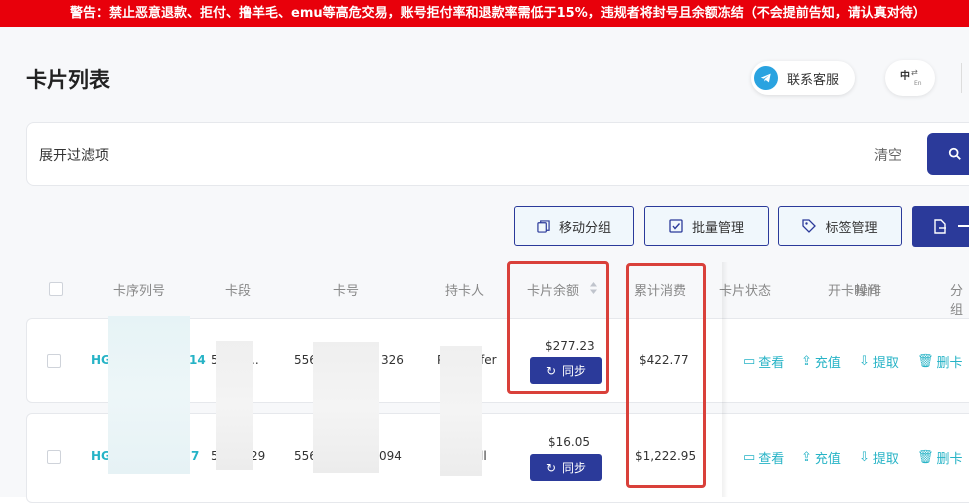 The image size is (969, 503). Describe the element at coordinates (392, 360) in the screenshot. I see `card-number-suffix: 326` at that location.